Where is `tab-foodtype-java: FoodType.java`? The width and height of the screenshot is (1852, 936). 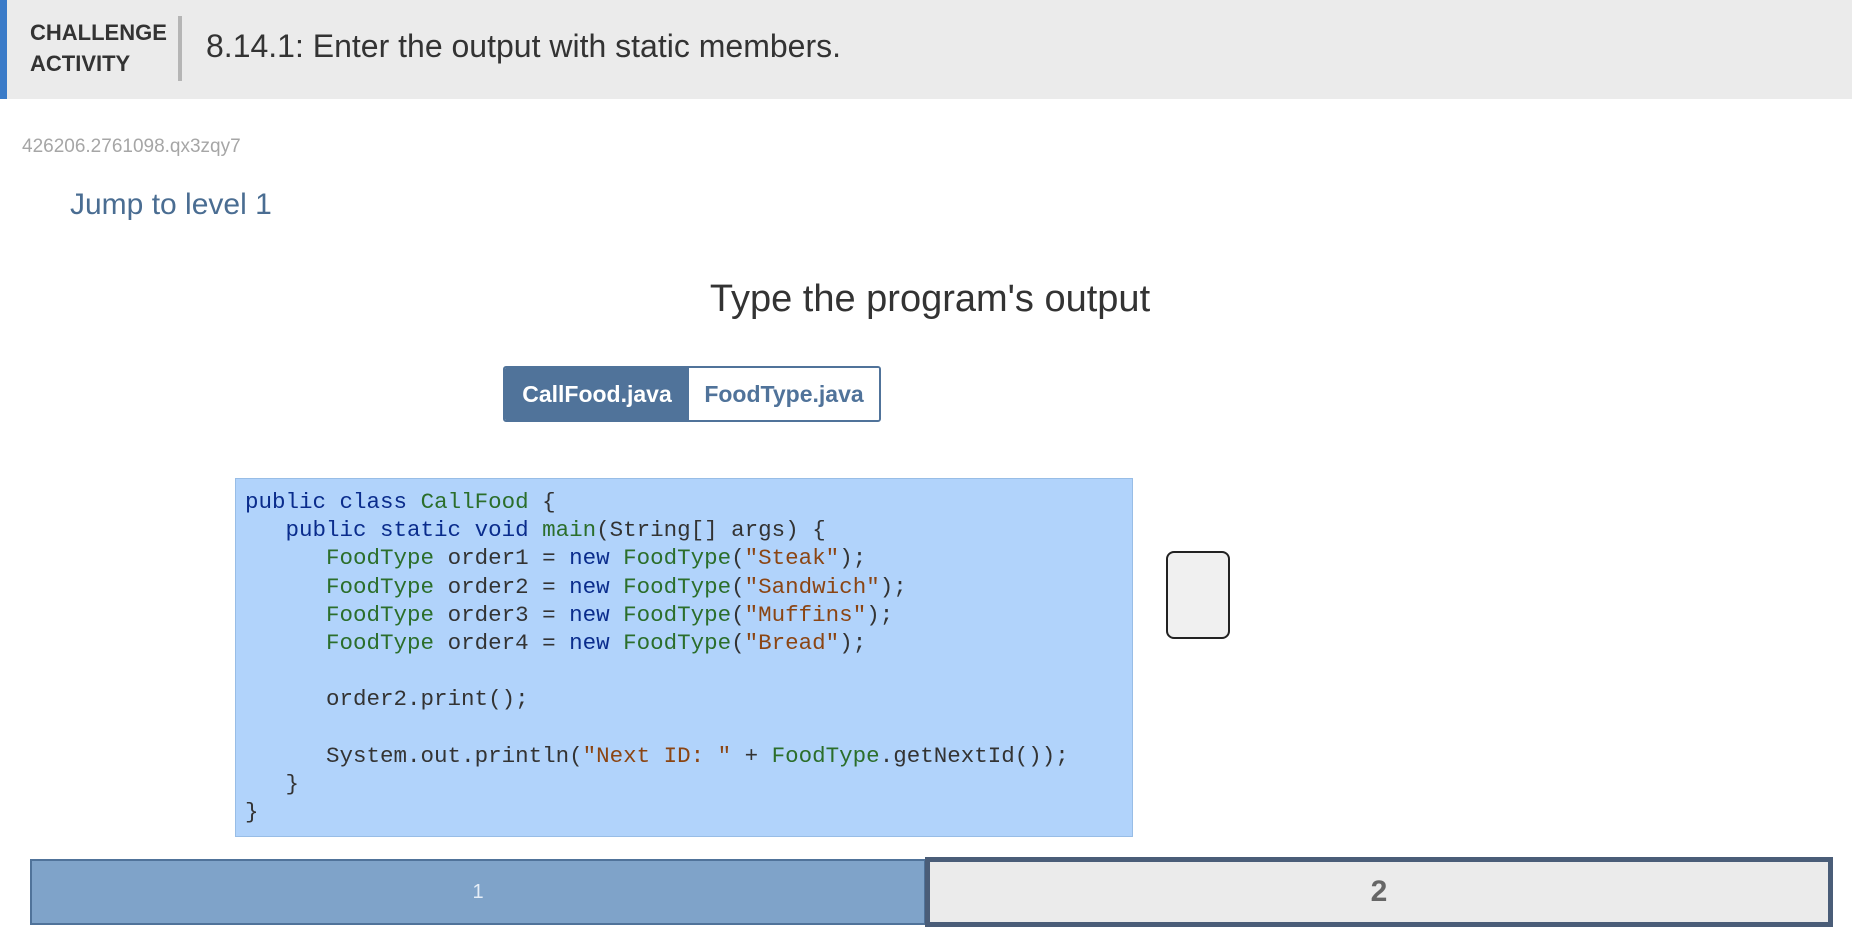
tab-foodtype-java: FoodType.java is located at coordinates (784, 394).